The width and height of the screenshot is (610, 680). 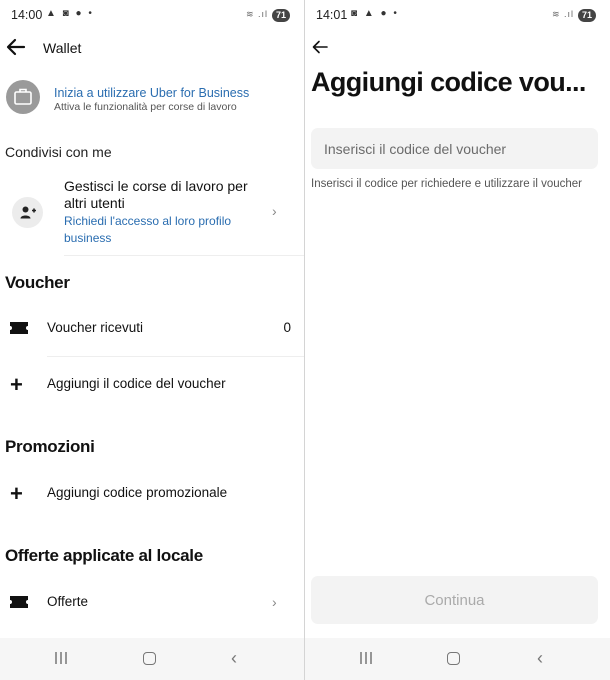 What do you see at coordinates (454, 148) in the screenshot?
I see `voucher-code-input` at bounding box center [454, 148].